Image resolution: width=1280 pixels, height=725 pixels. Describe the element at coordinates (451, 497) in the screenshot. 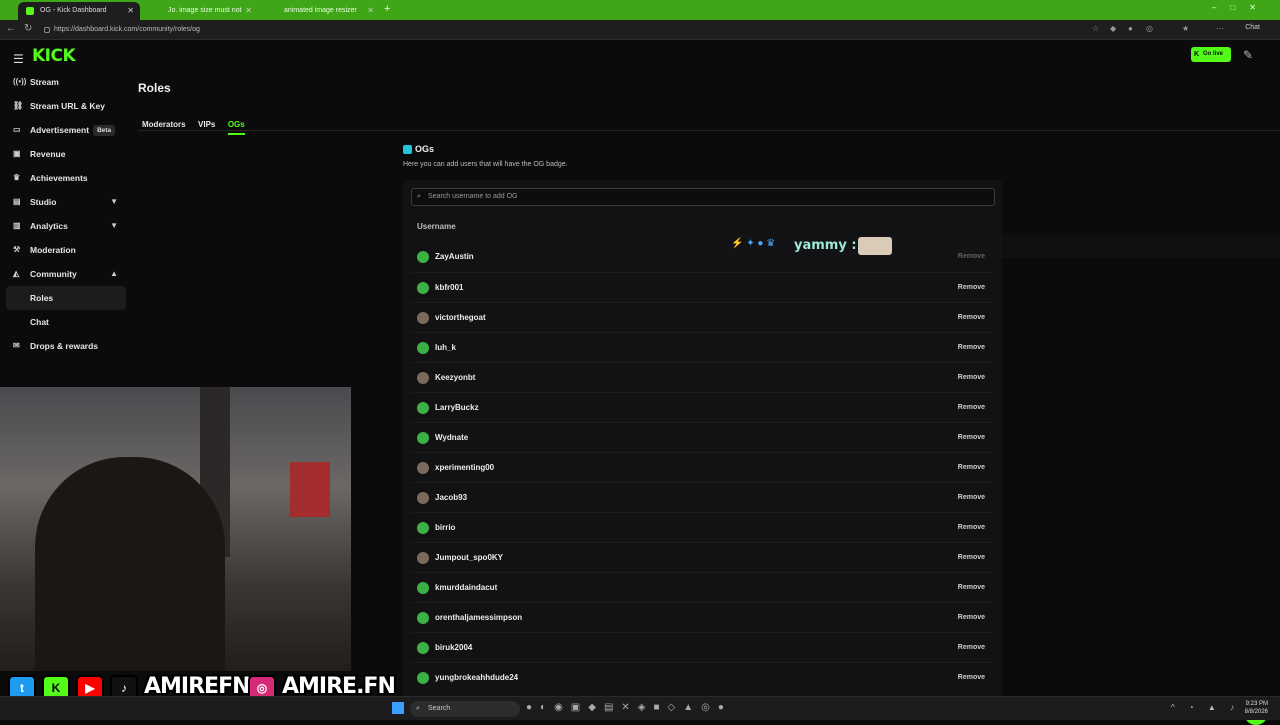

I see `username: Jacob93` at that location.